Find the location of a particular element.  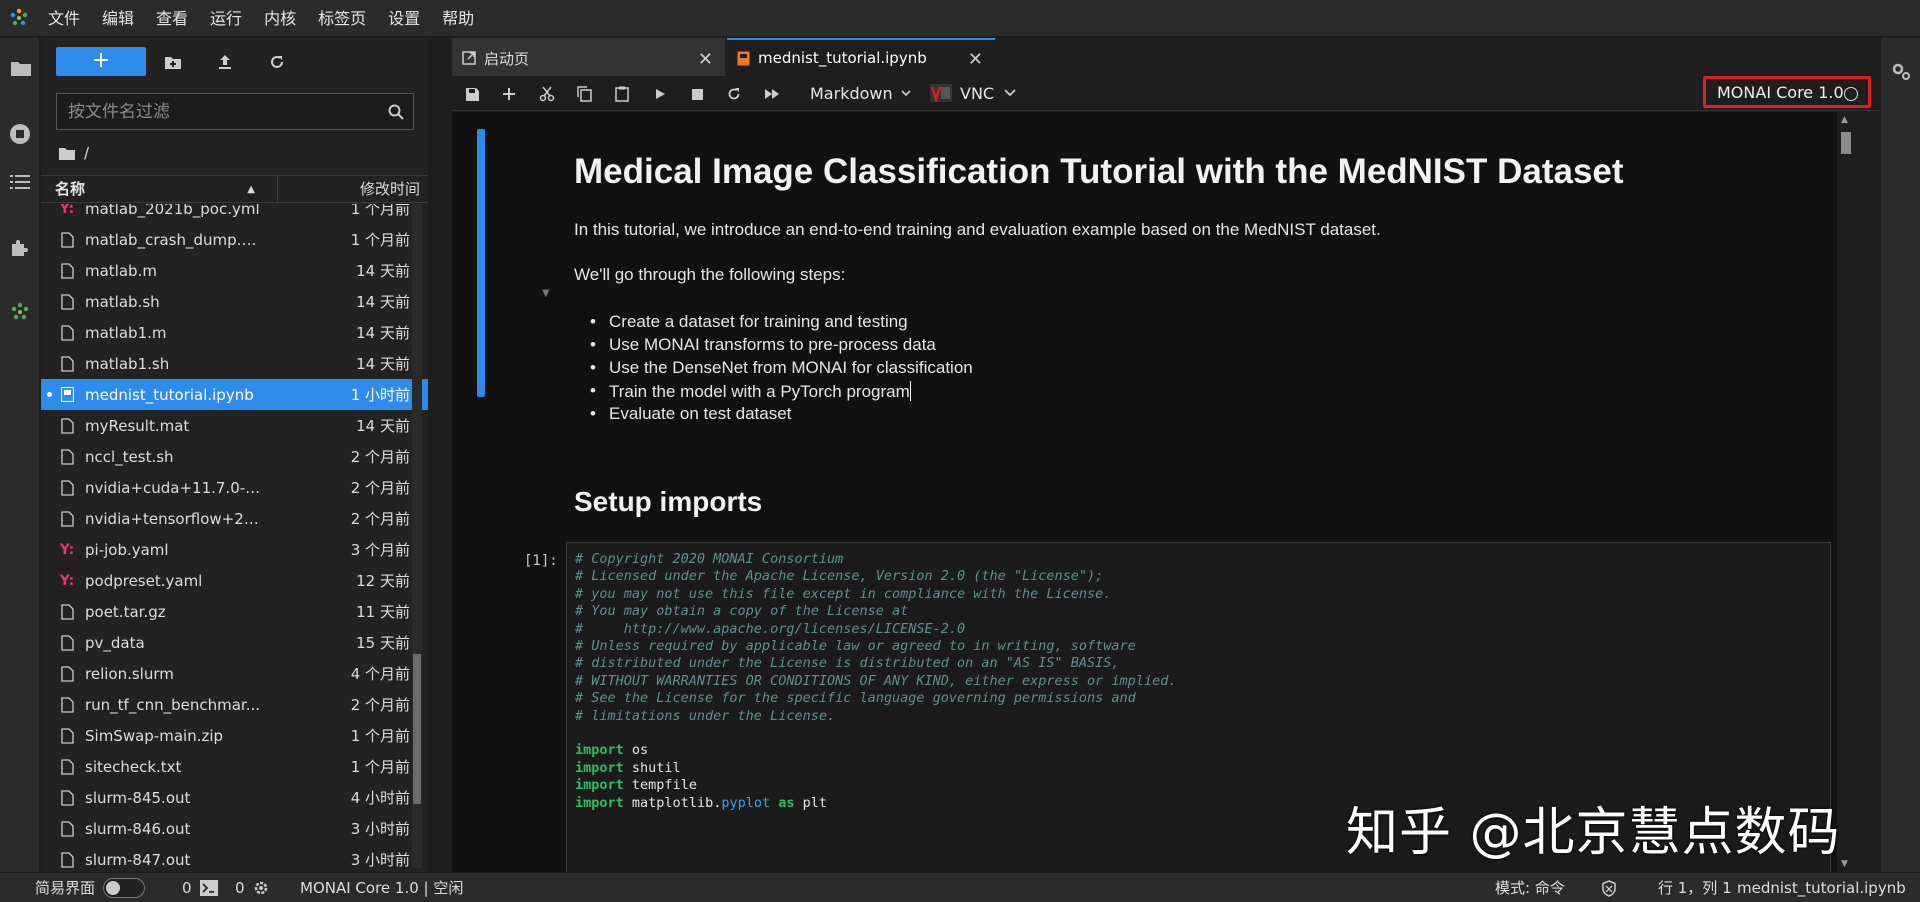

file-row: run_tf_cnn_benchmar... 2 个月前 is located at coordinates (234, 704).